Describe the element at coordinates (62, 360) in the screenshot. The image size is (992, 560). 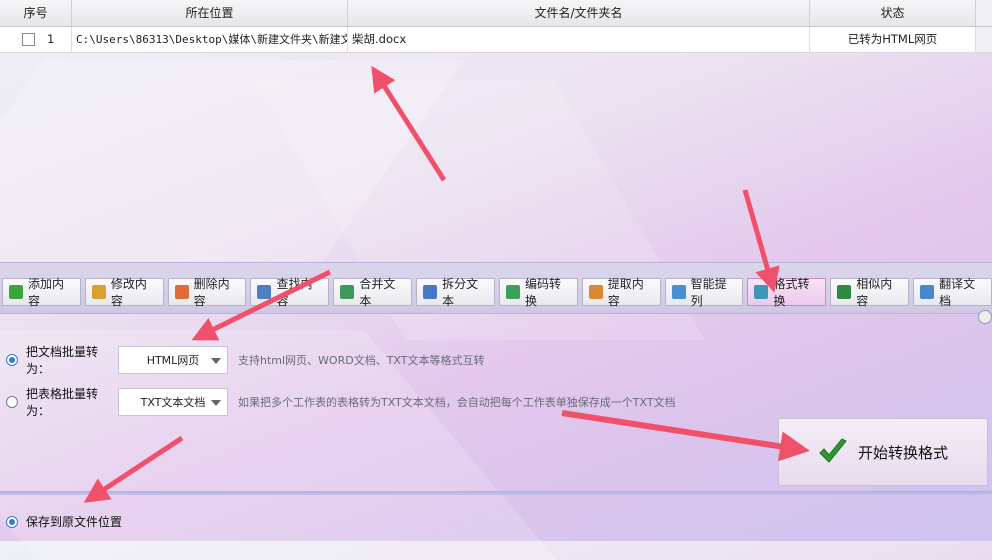
I see `doc-convert-label: 把文档批量转为：` at that location.